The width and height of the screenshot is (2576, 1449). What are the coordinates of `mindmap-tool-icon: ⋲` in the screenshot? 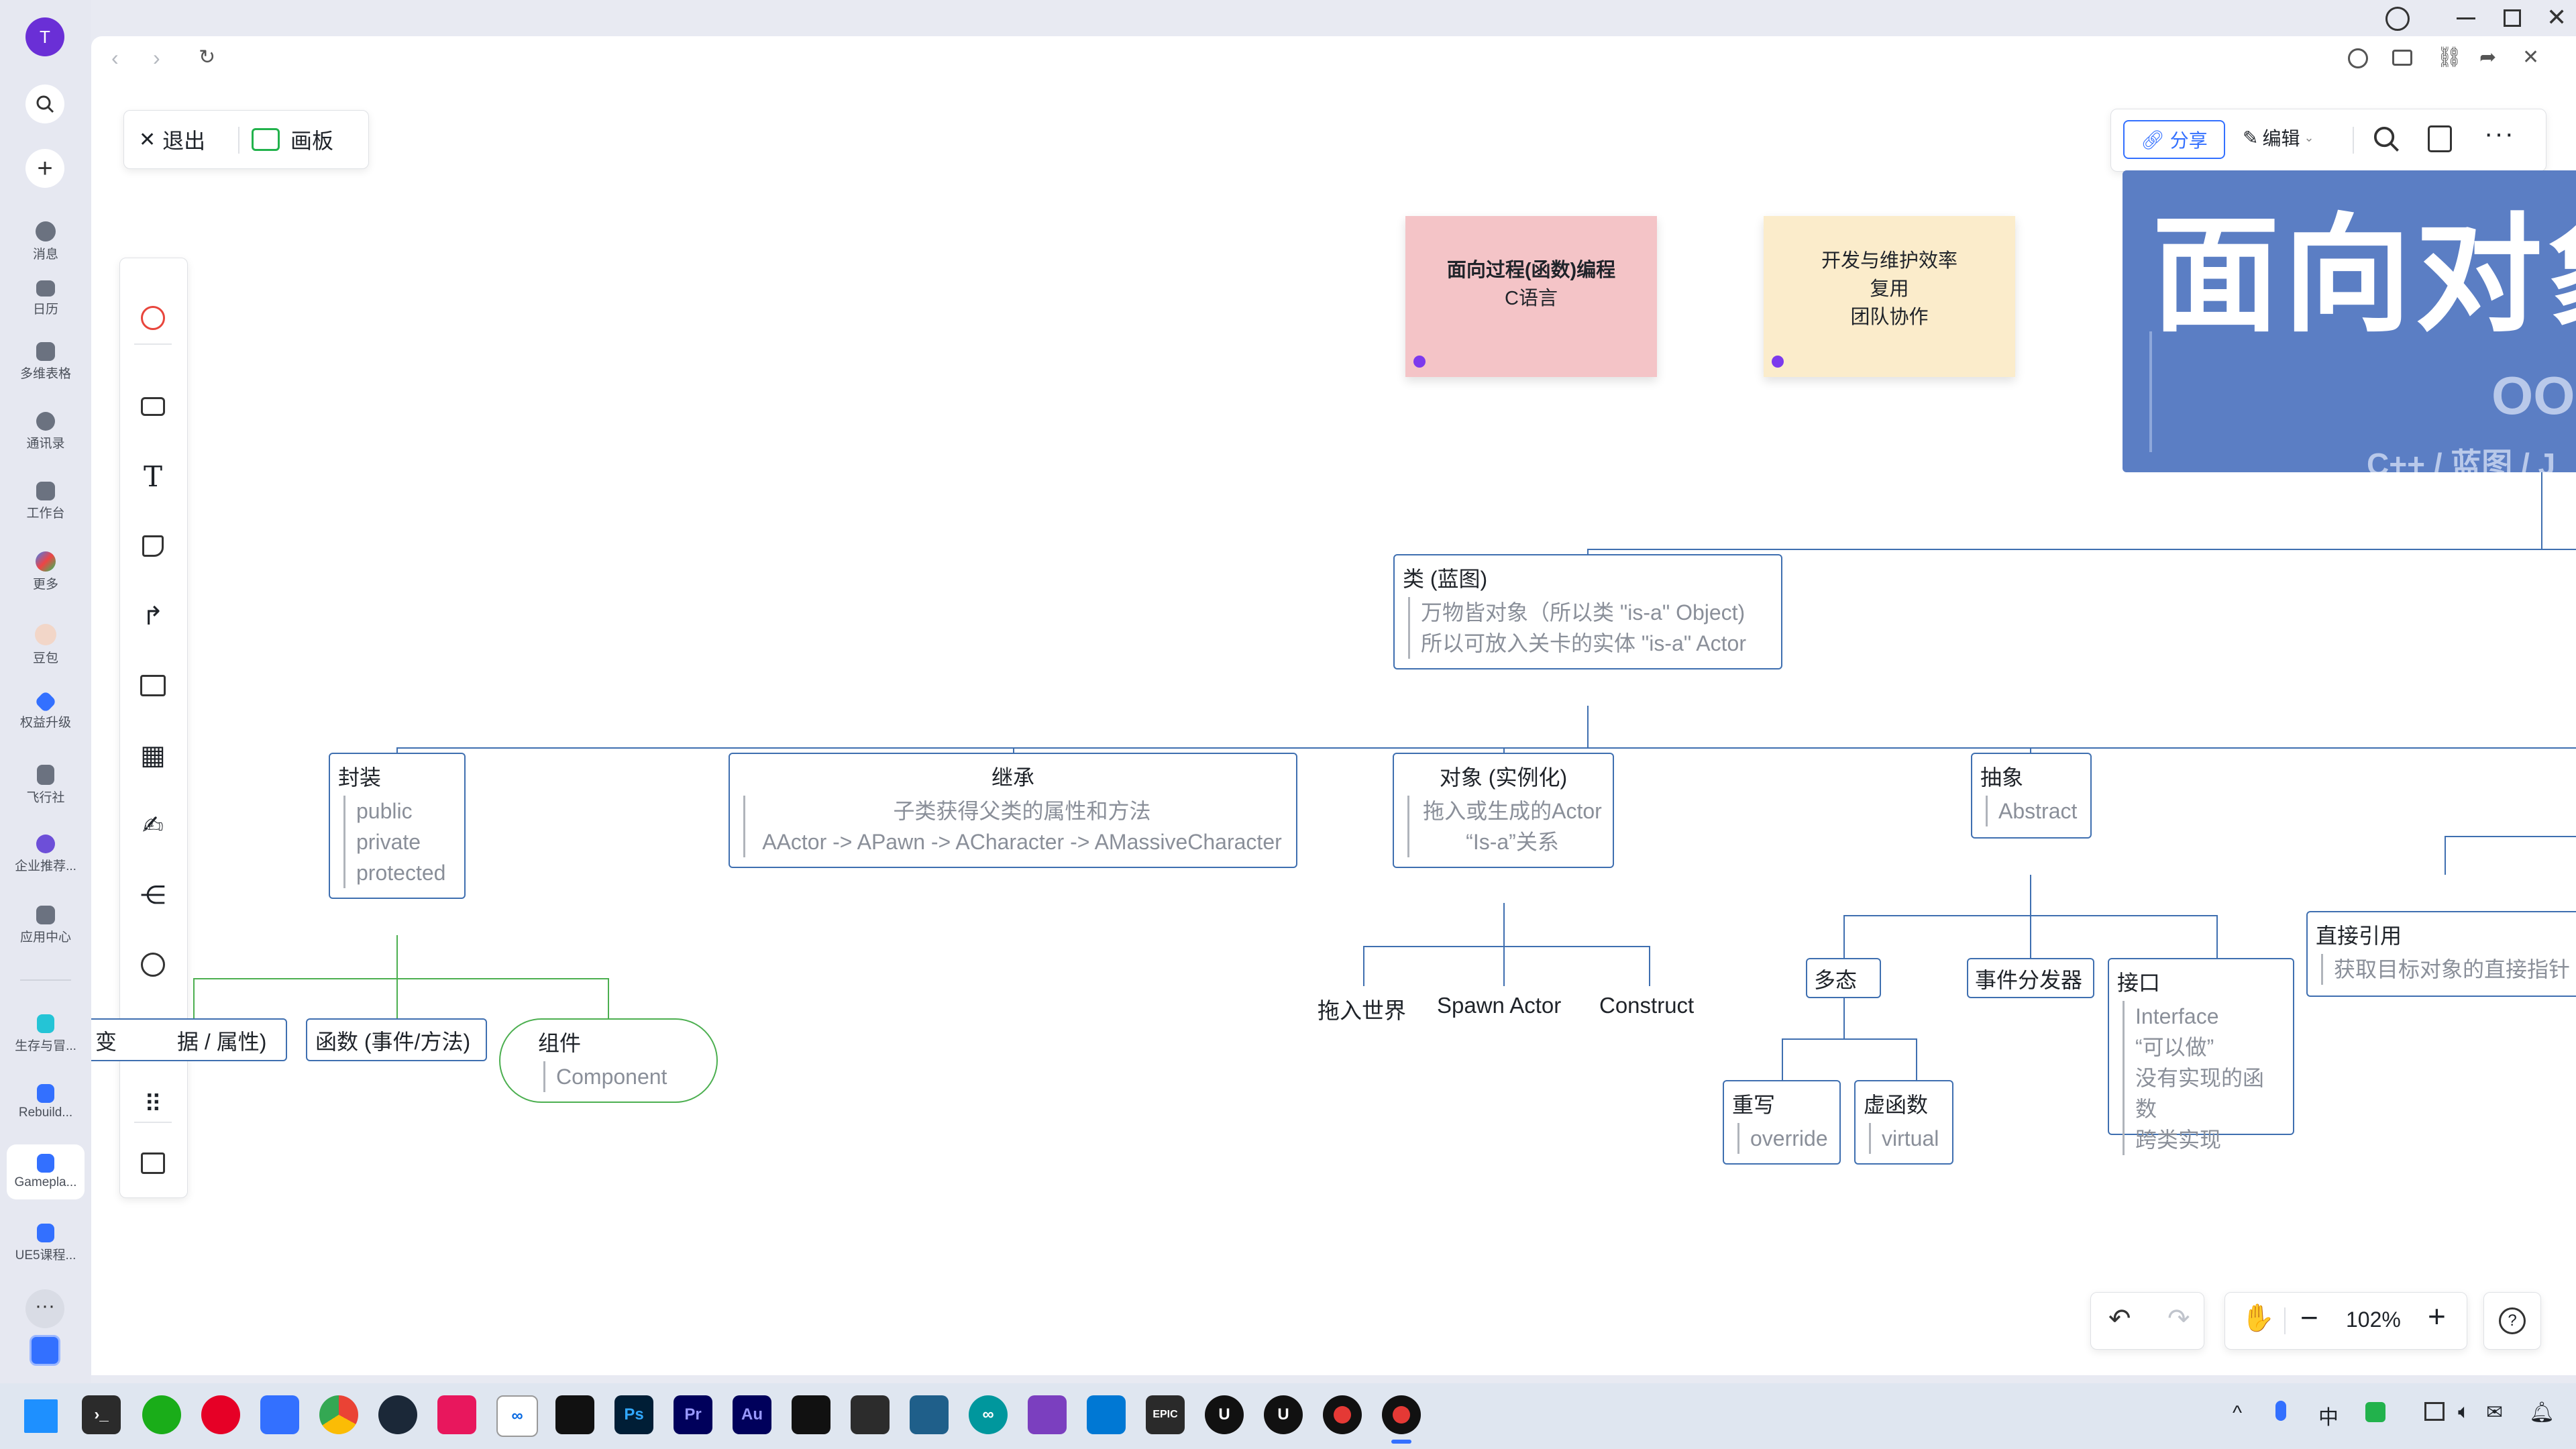 It's located at (153, 895).